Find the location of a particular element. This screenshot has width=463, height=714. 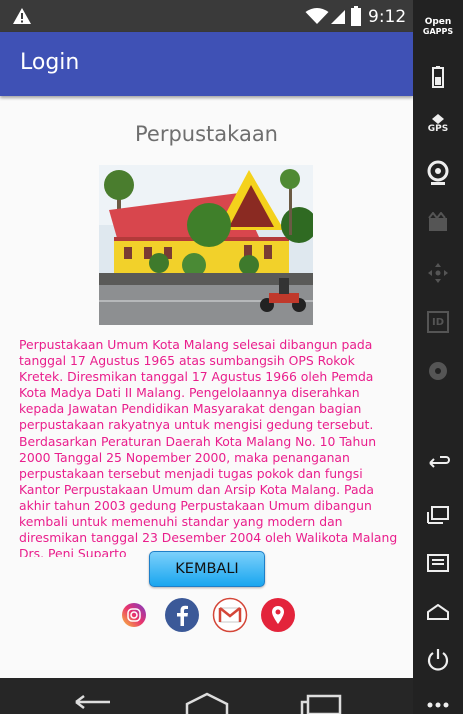

more-options-icon is located at coordinates (438, 705).